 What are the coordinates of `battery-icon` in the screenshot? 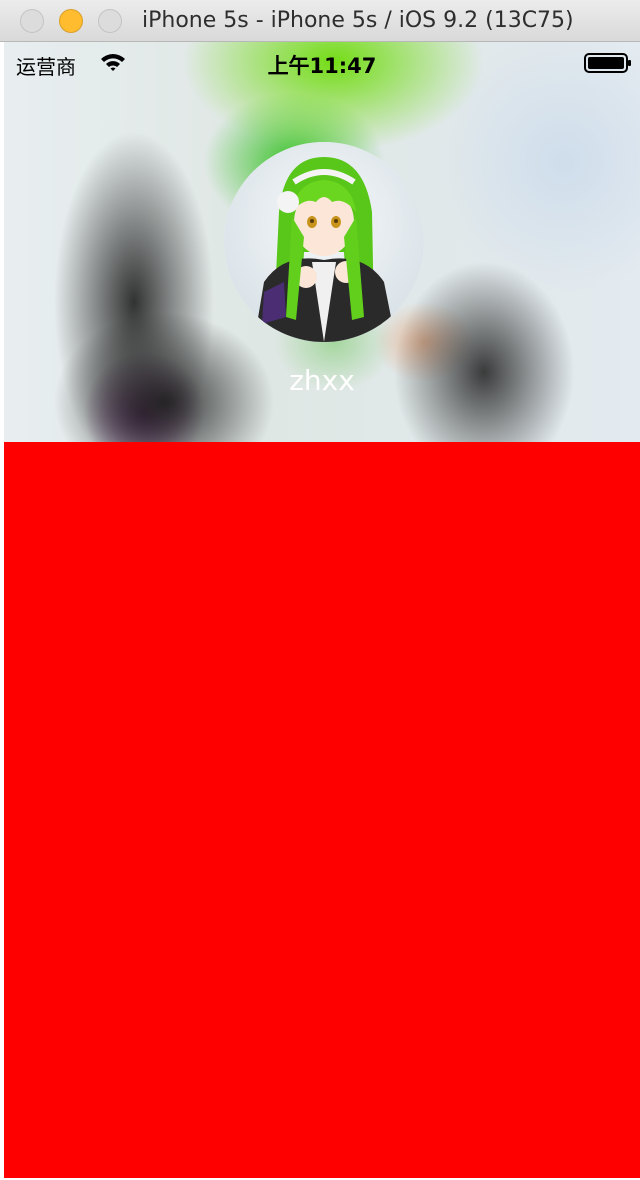 It's located at (608, 65).